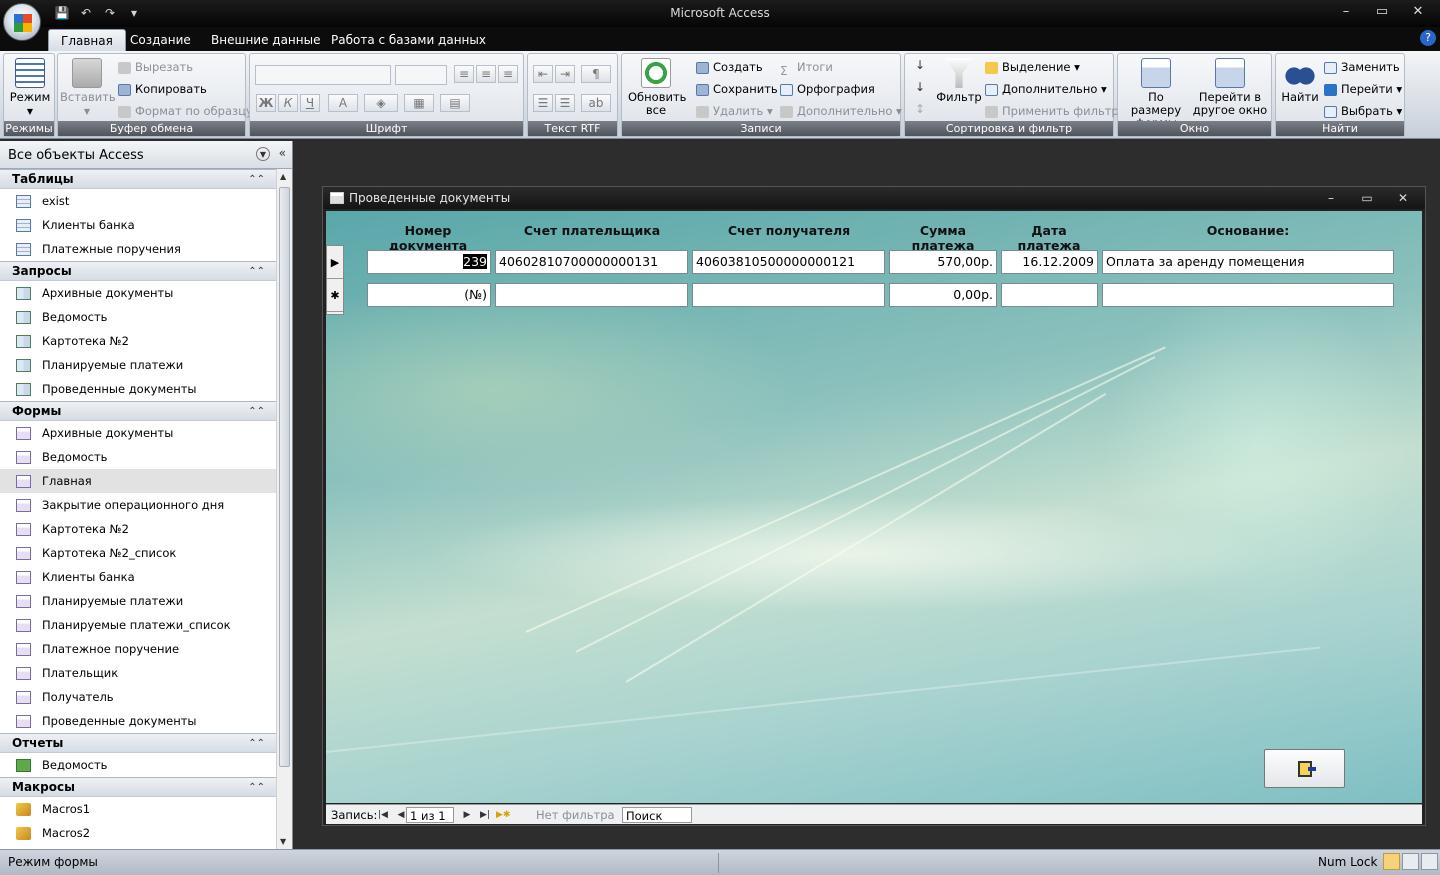  I want to click on form-minimize-button: –, so click(1331, 198).